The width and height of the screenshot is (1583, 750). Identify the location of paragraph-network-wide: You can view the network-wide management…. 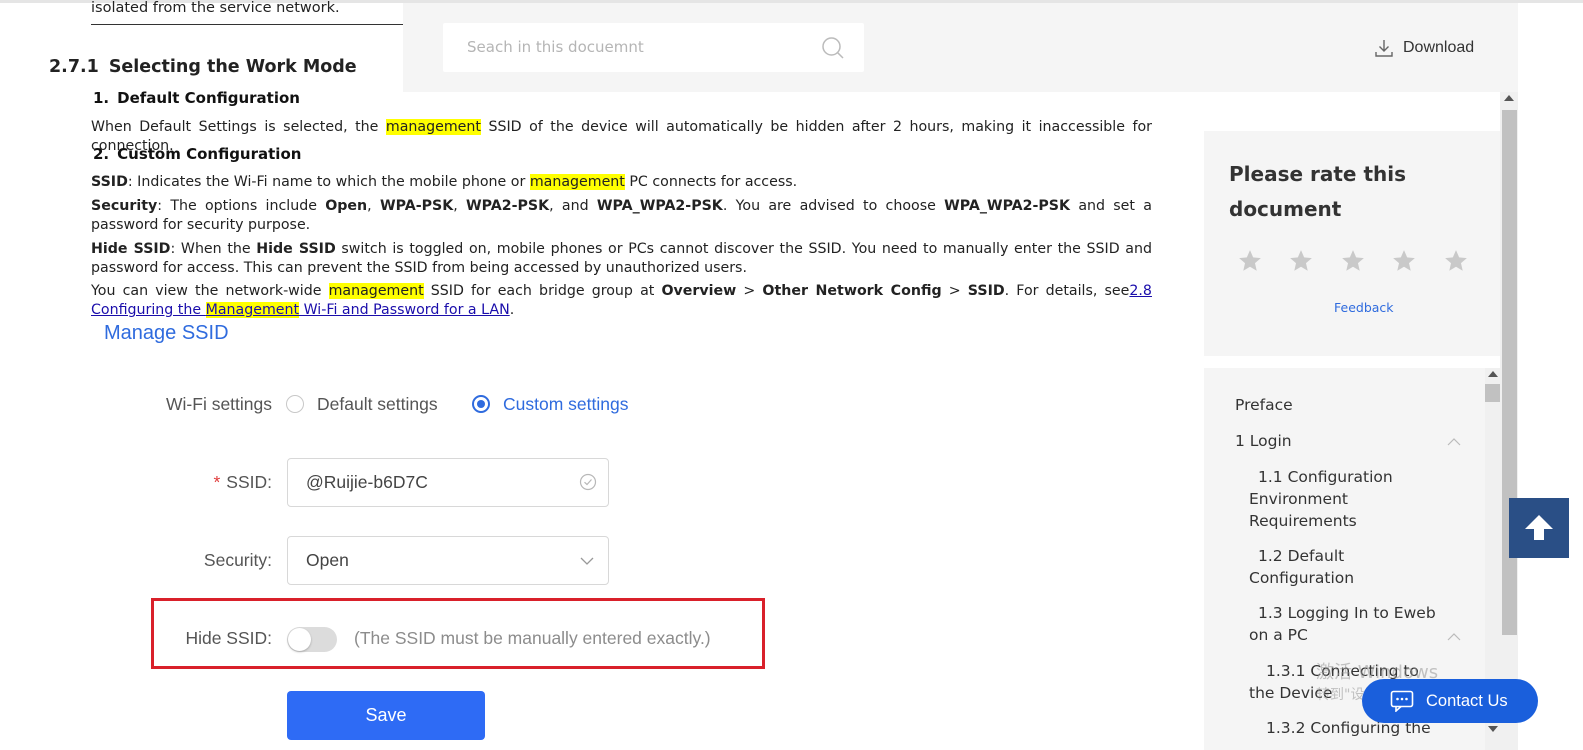
(621, 300).